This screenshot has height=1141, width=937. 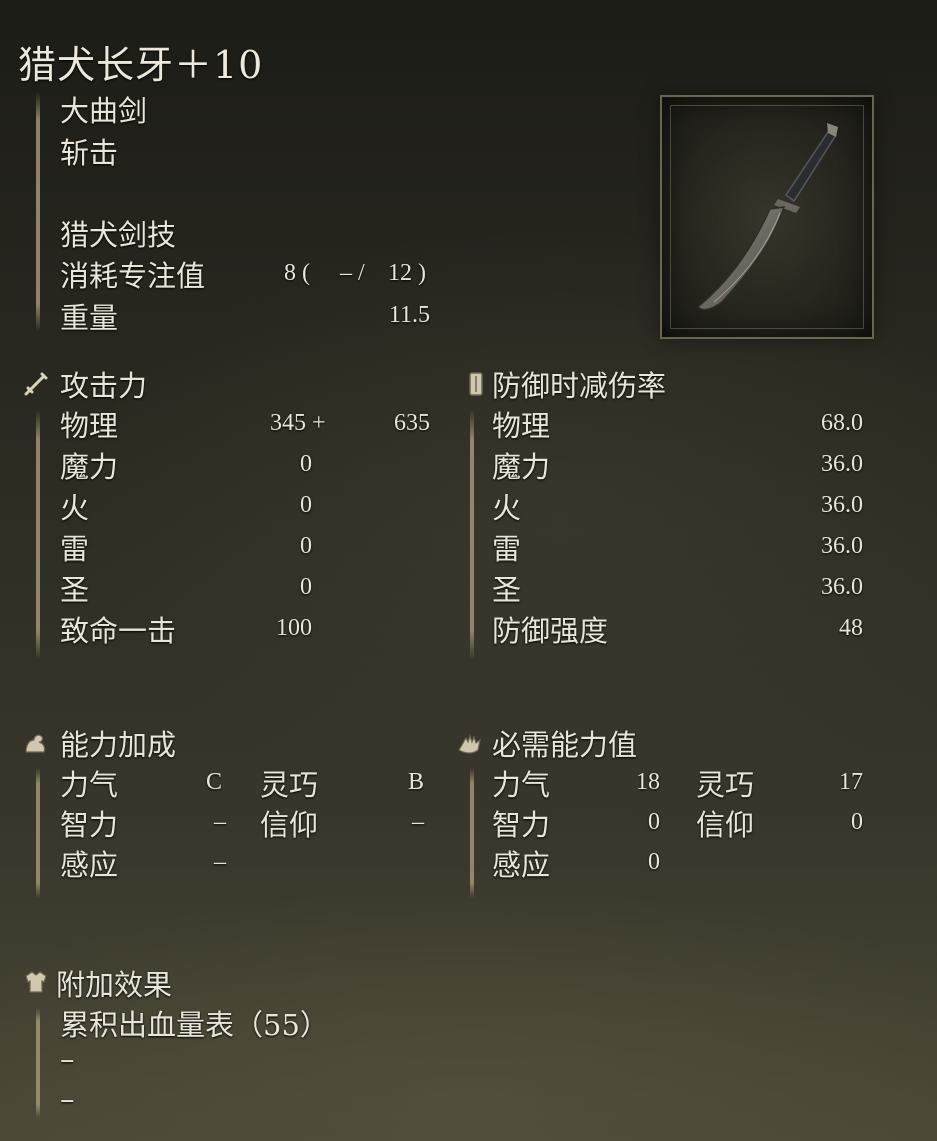 What do you see at coordinates (842, 587) in the screenshot?
I see `guard-holy-value: 36.0` at bounding box center [842, 587].